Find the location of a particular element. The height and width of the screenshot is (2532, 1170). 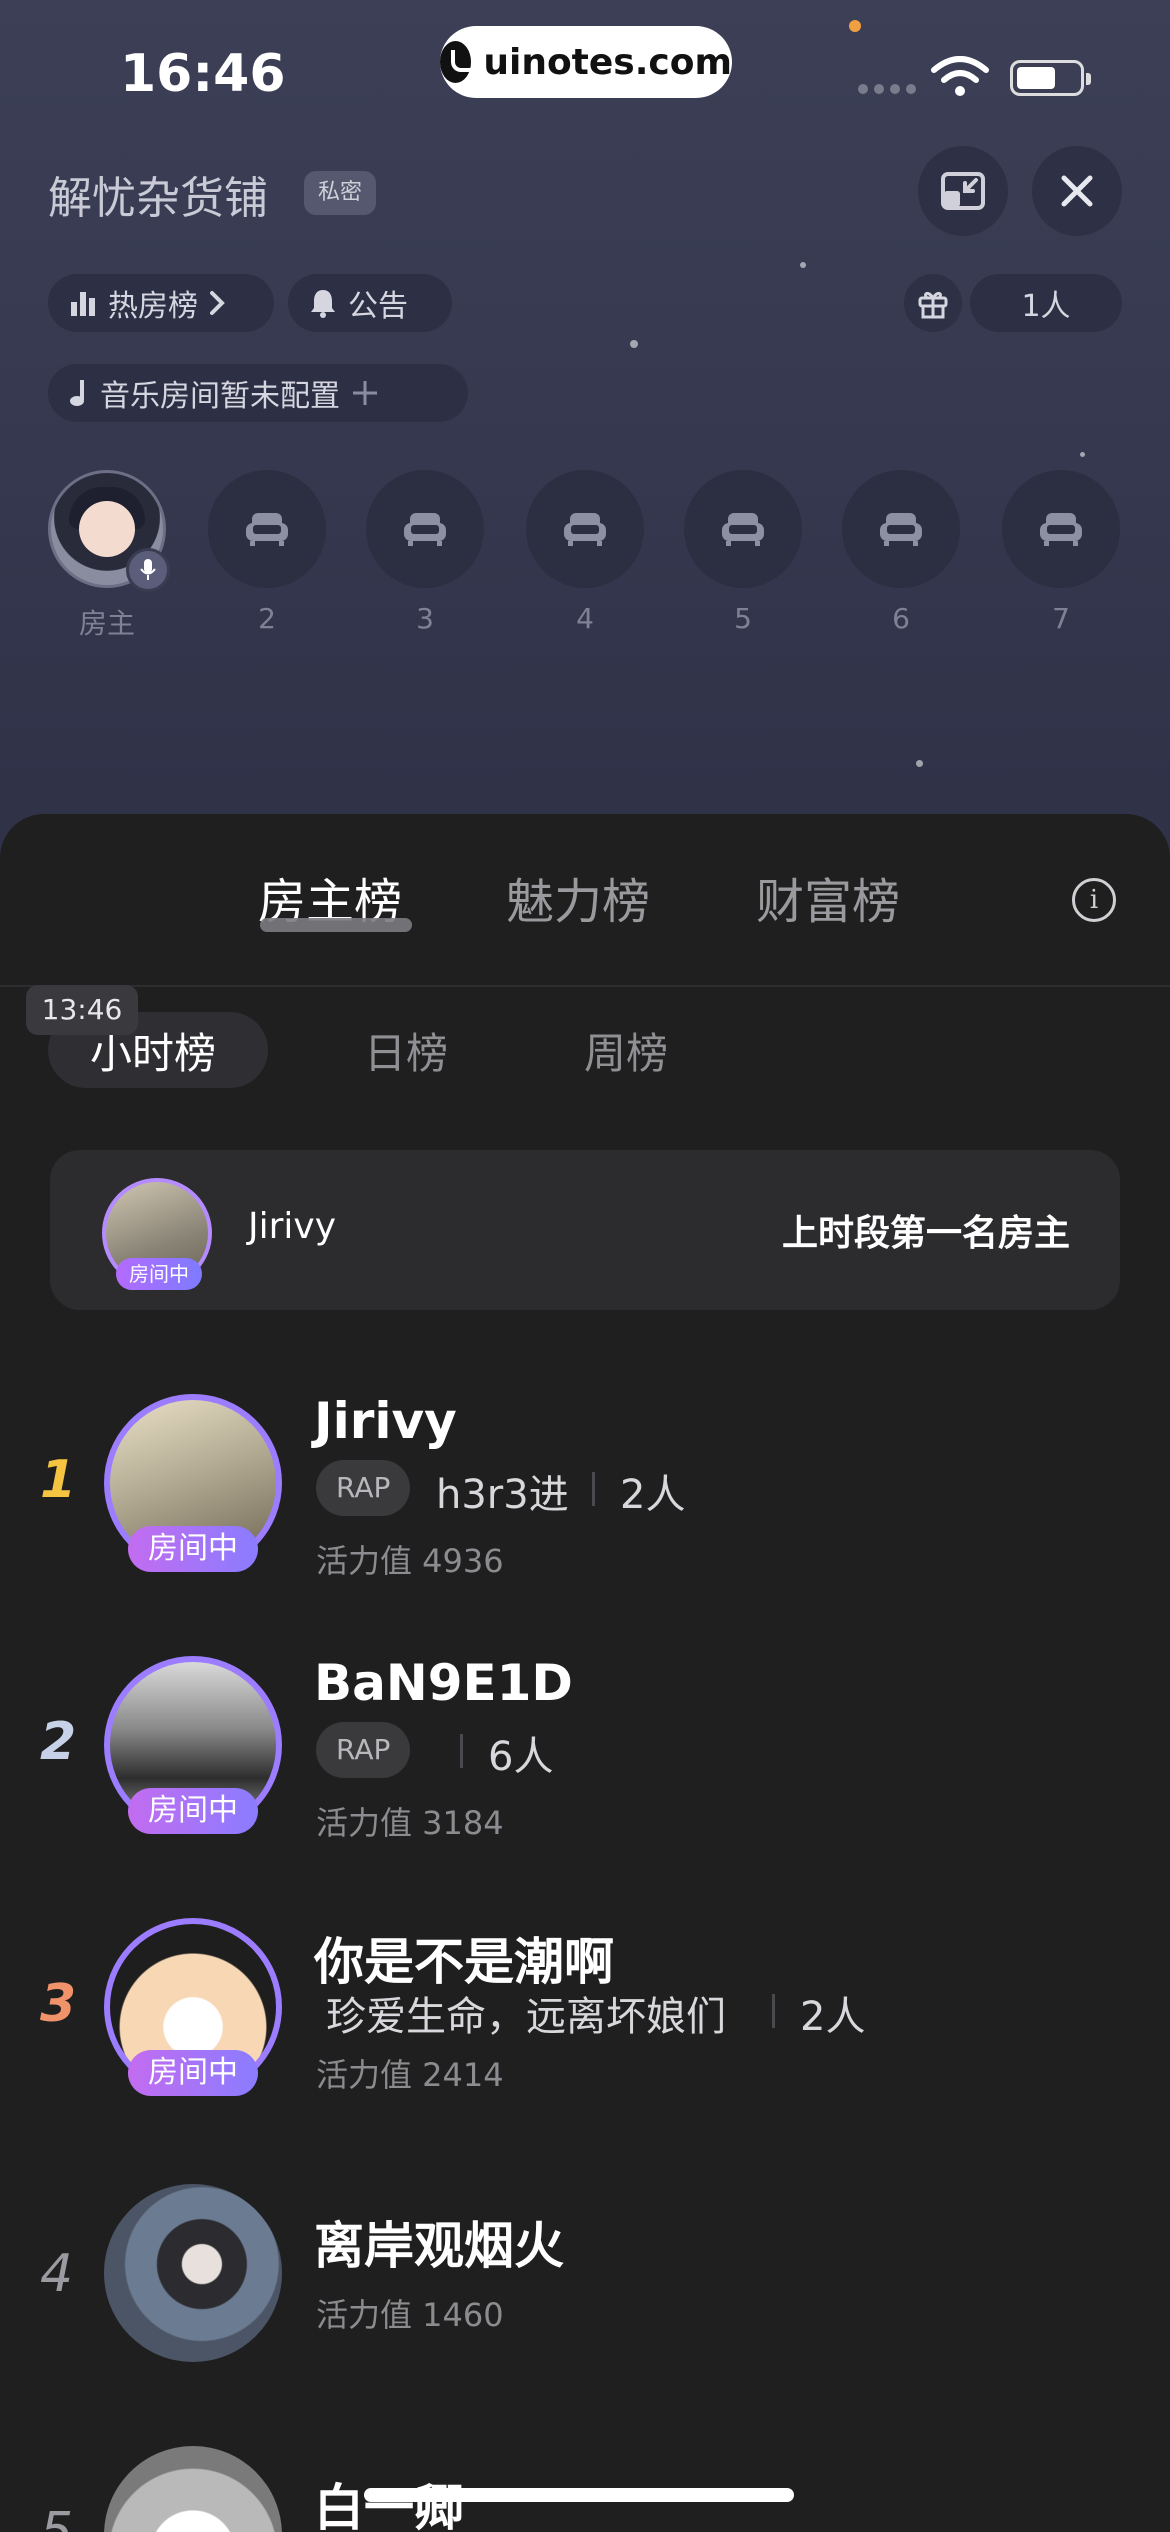

room-people-count: 6人 is located at coordinates (521, 1757).